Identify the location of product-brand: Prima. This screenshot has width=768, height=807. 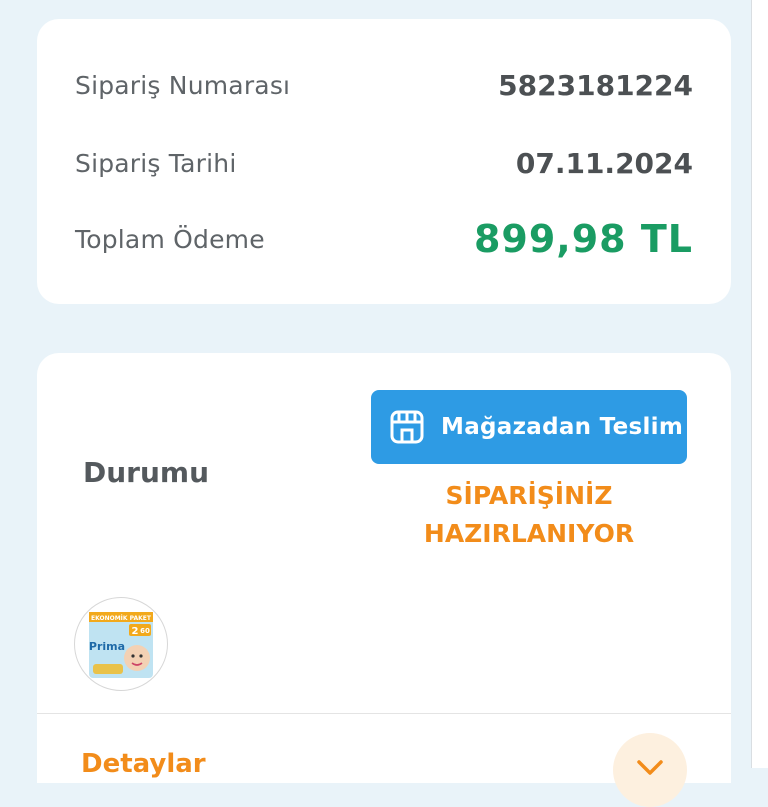
(107, 646).